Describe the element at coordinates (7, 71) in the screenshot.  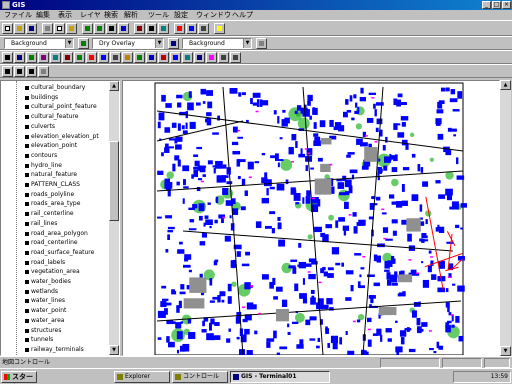
I see `close-icon` at that location.